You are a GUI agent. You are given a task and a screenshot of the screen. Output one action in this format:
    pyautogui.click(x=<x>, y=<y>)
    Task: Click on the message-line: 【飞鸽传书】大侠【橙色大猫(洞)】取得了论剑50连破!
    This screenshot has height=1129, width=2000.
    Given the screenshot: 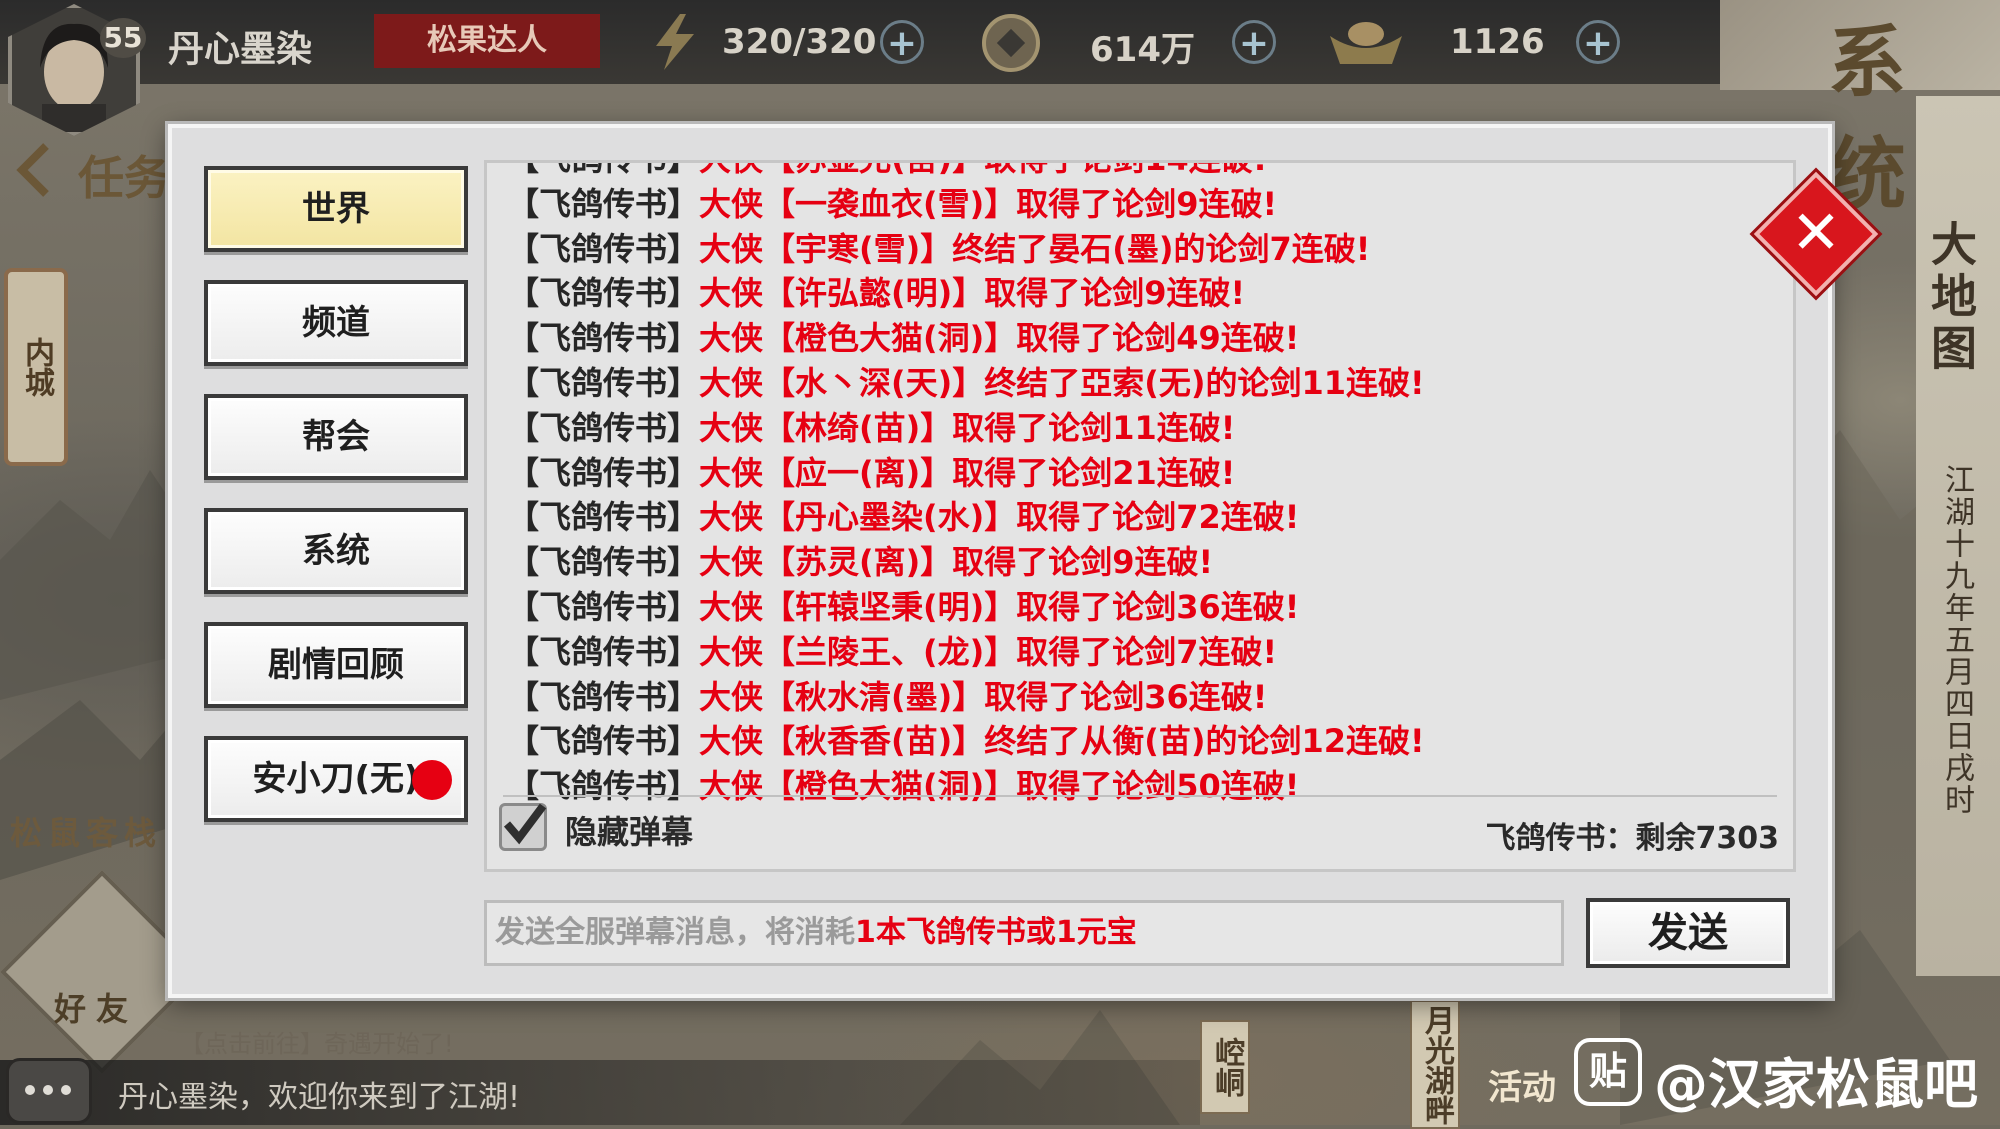 What is the action you would take?
    pyautogui.click(x=1147, y=786)
    